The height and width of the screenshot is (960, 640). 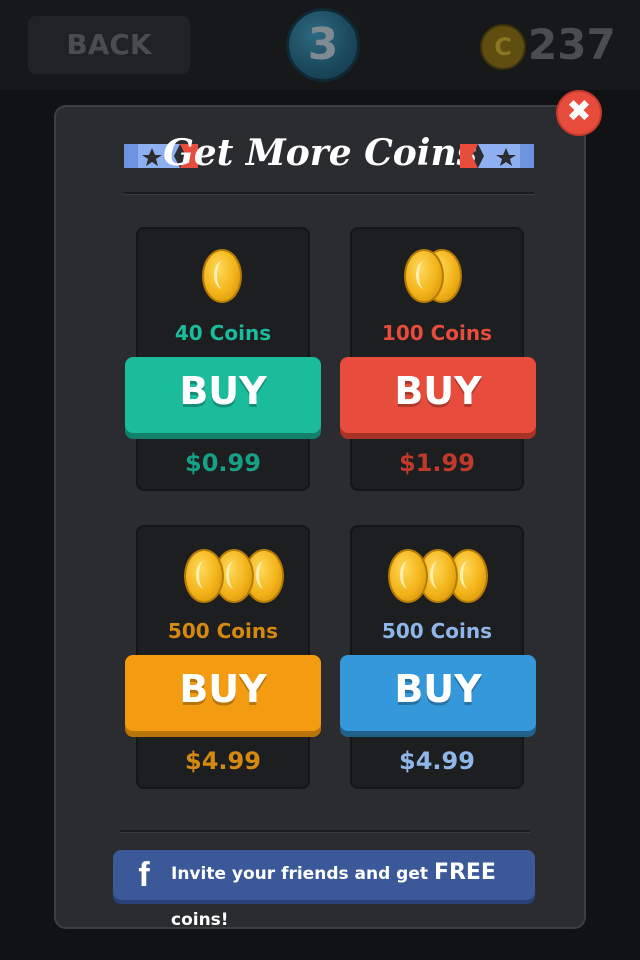 I want to click on facebook-icon: f, so click(x=144, y=875).